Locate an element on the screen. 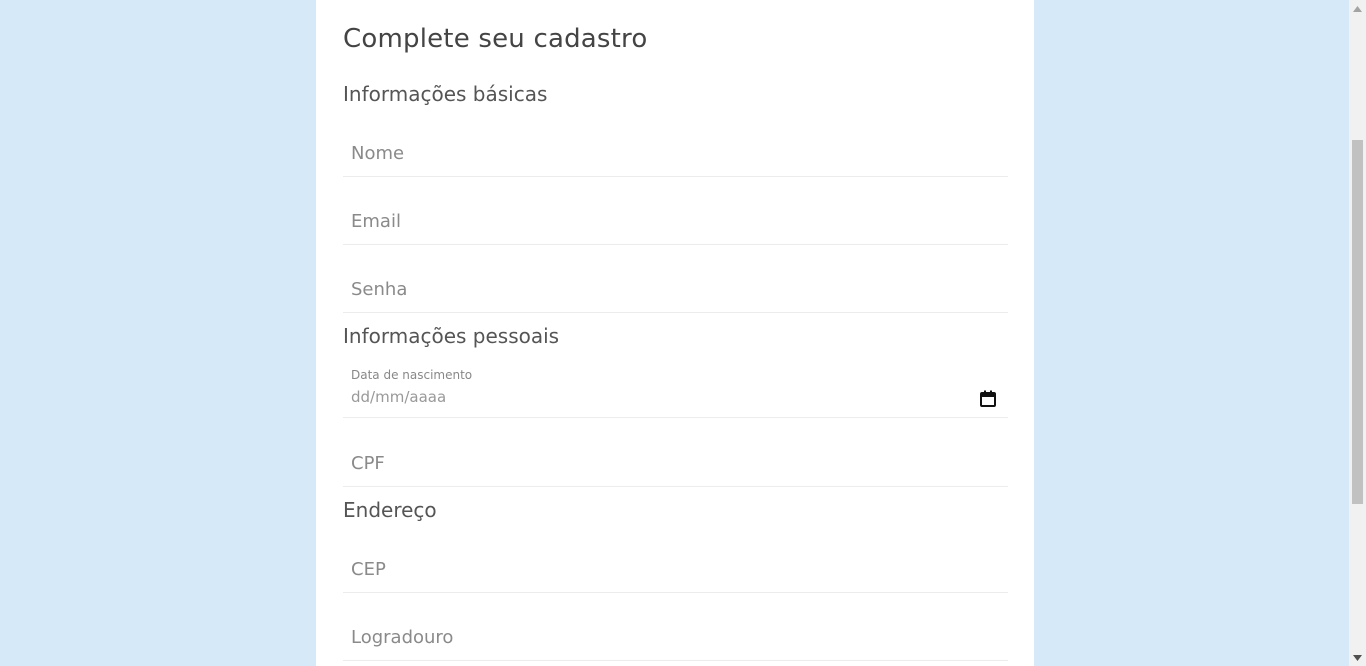 The image size is (1366, 666). form-title: Complete seu cadastro is located at coordinates (495, 39).